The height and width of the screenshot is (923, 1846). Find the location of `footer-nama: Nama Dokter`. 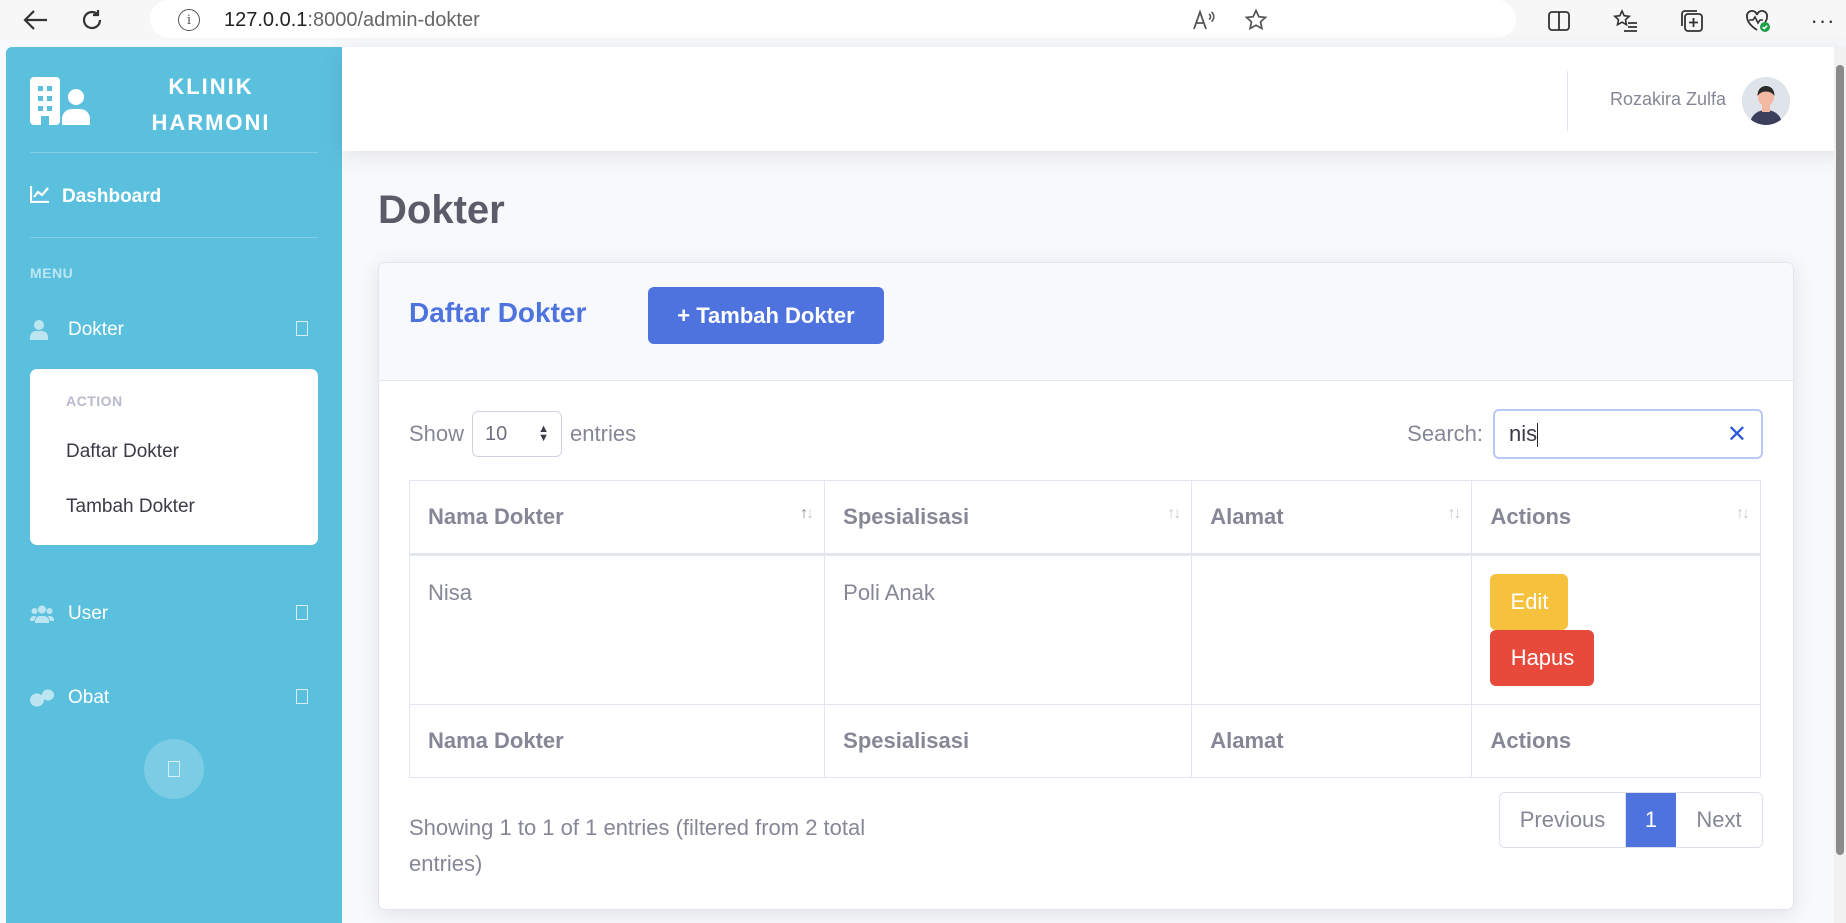

footer-nama: Nama Dokter is located at coordinates (617, 741).